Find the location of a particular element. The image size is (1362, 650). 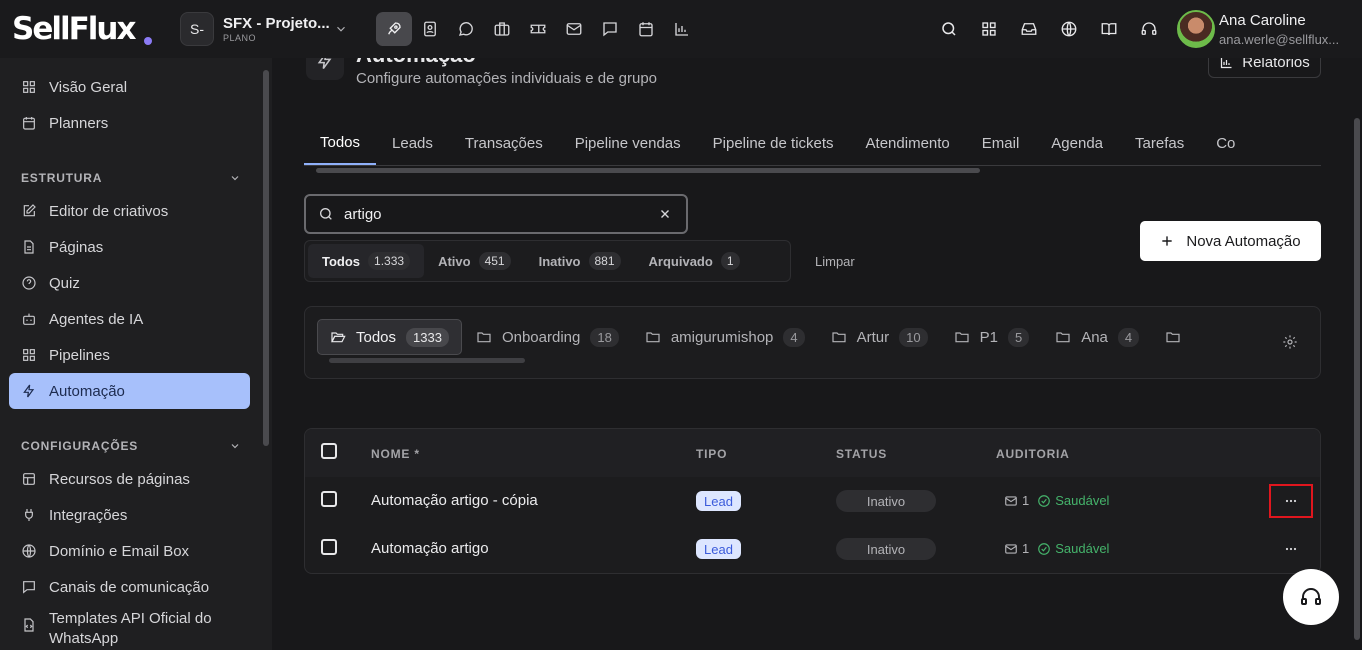

column-type: TIPO is located at coordinates (712, 454).